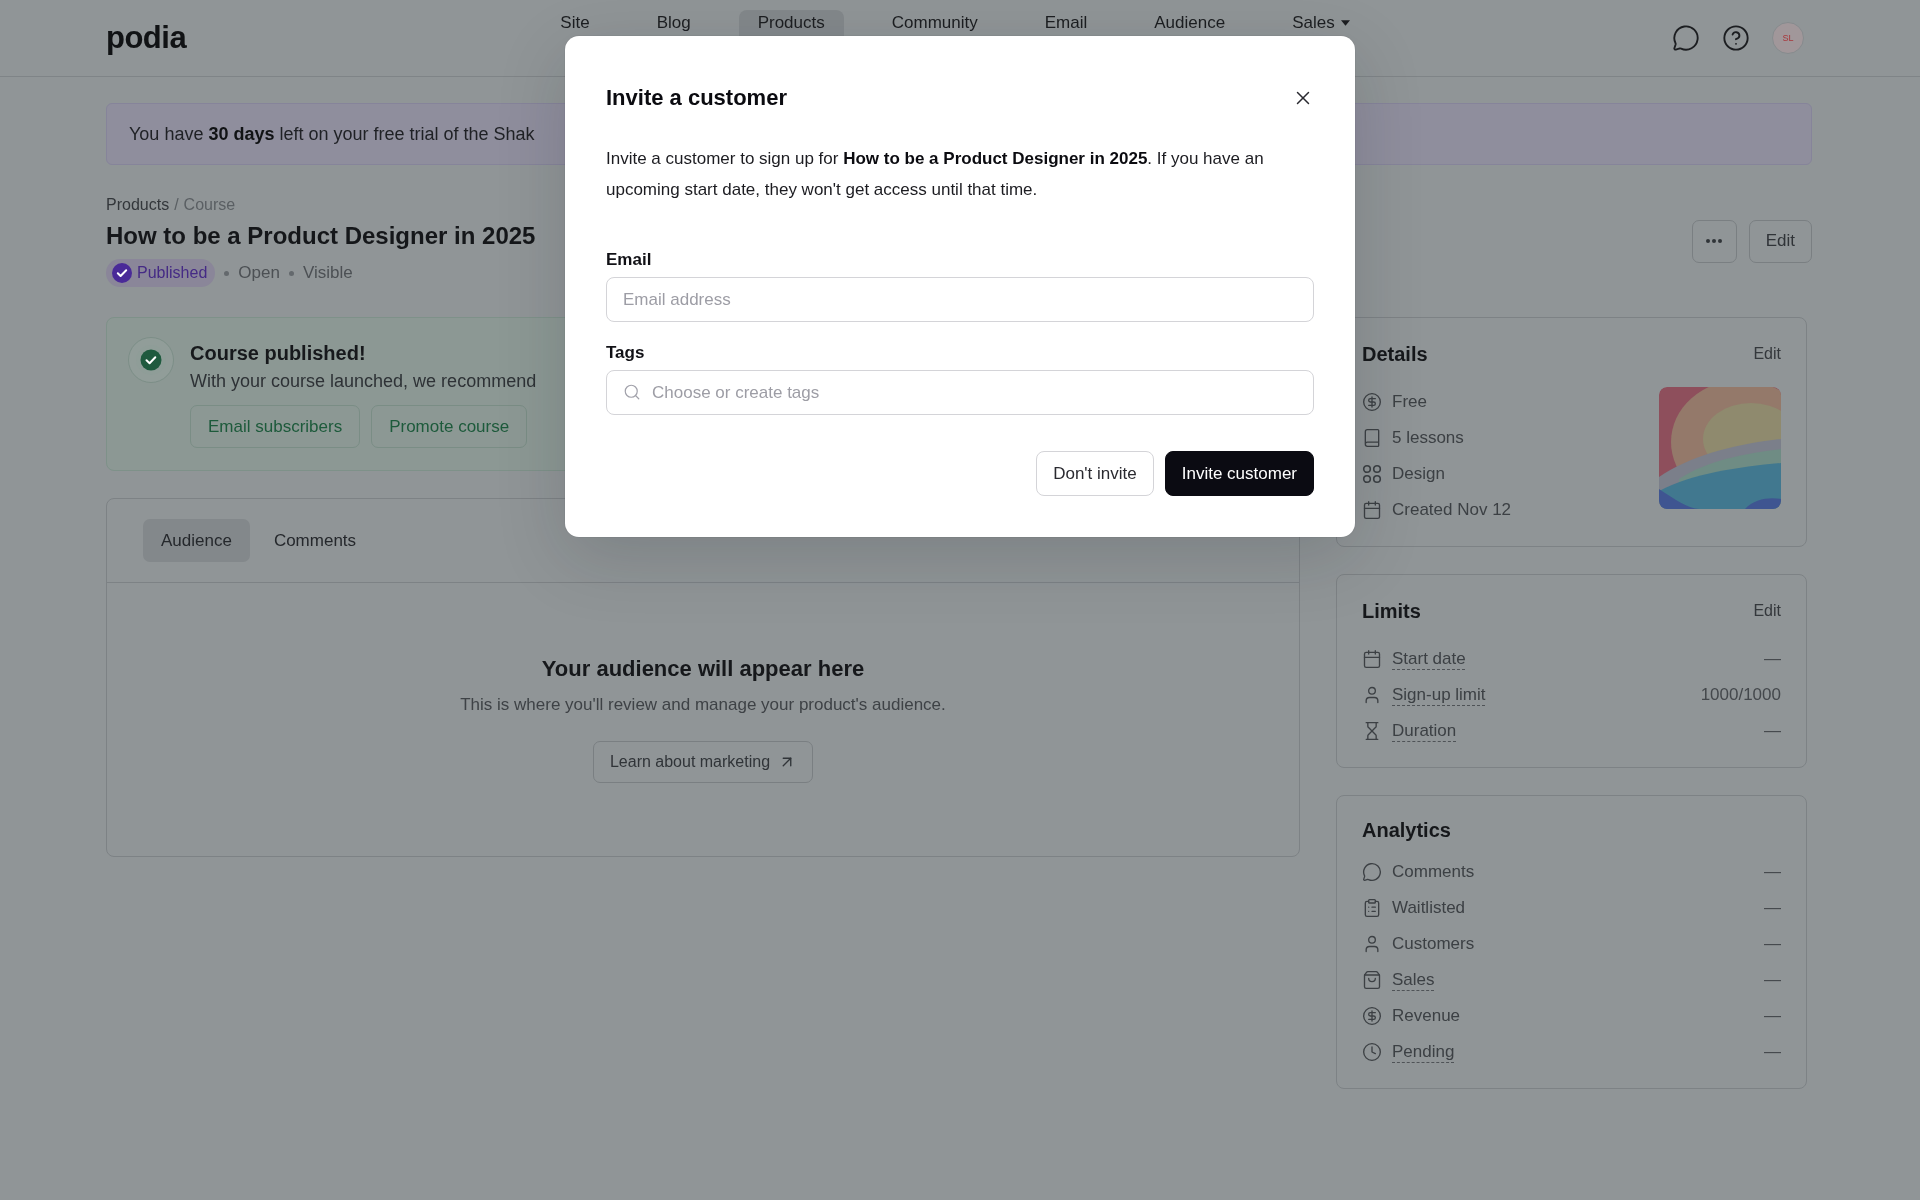 The height and width of the screenshot is (1200, 1920). Describe the element at coordinates (1372, 1052) in the screenshot. I see `clock-icon` at that location.